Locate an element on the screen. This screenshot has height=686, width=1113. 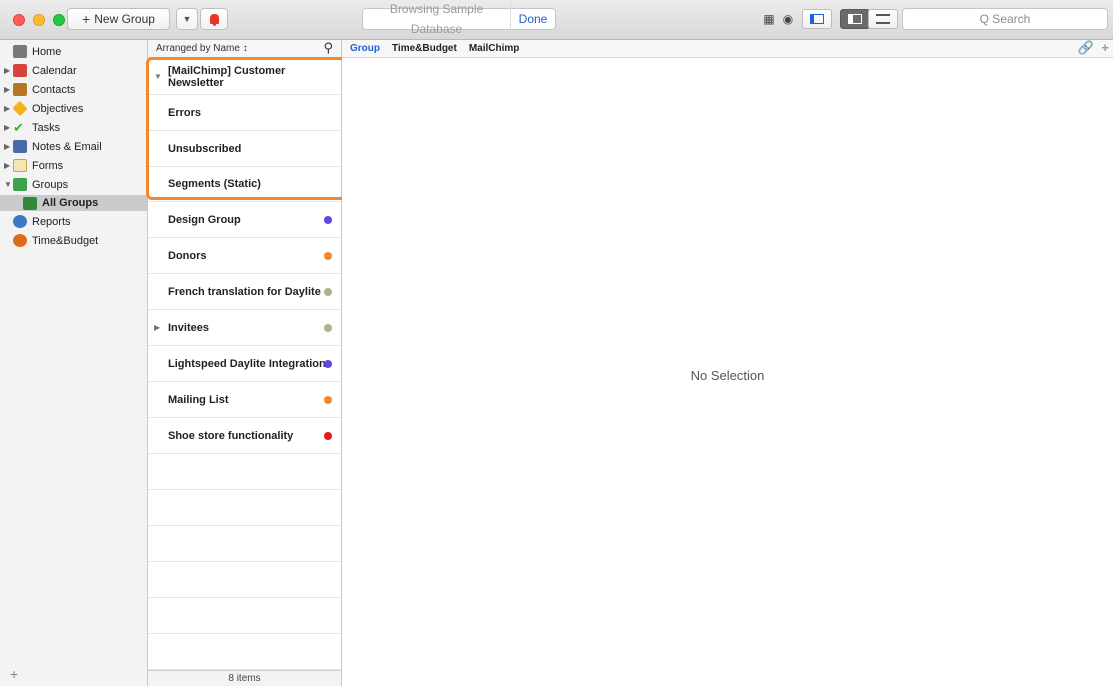
home-icon is located at coordinates (20, 51).